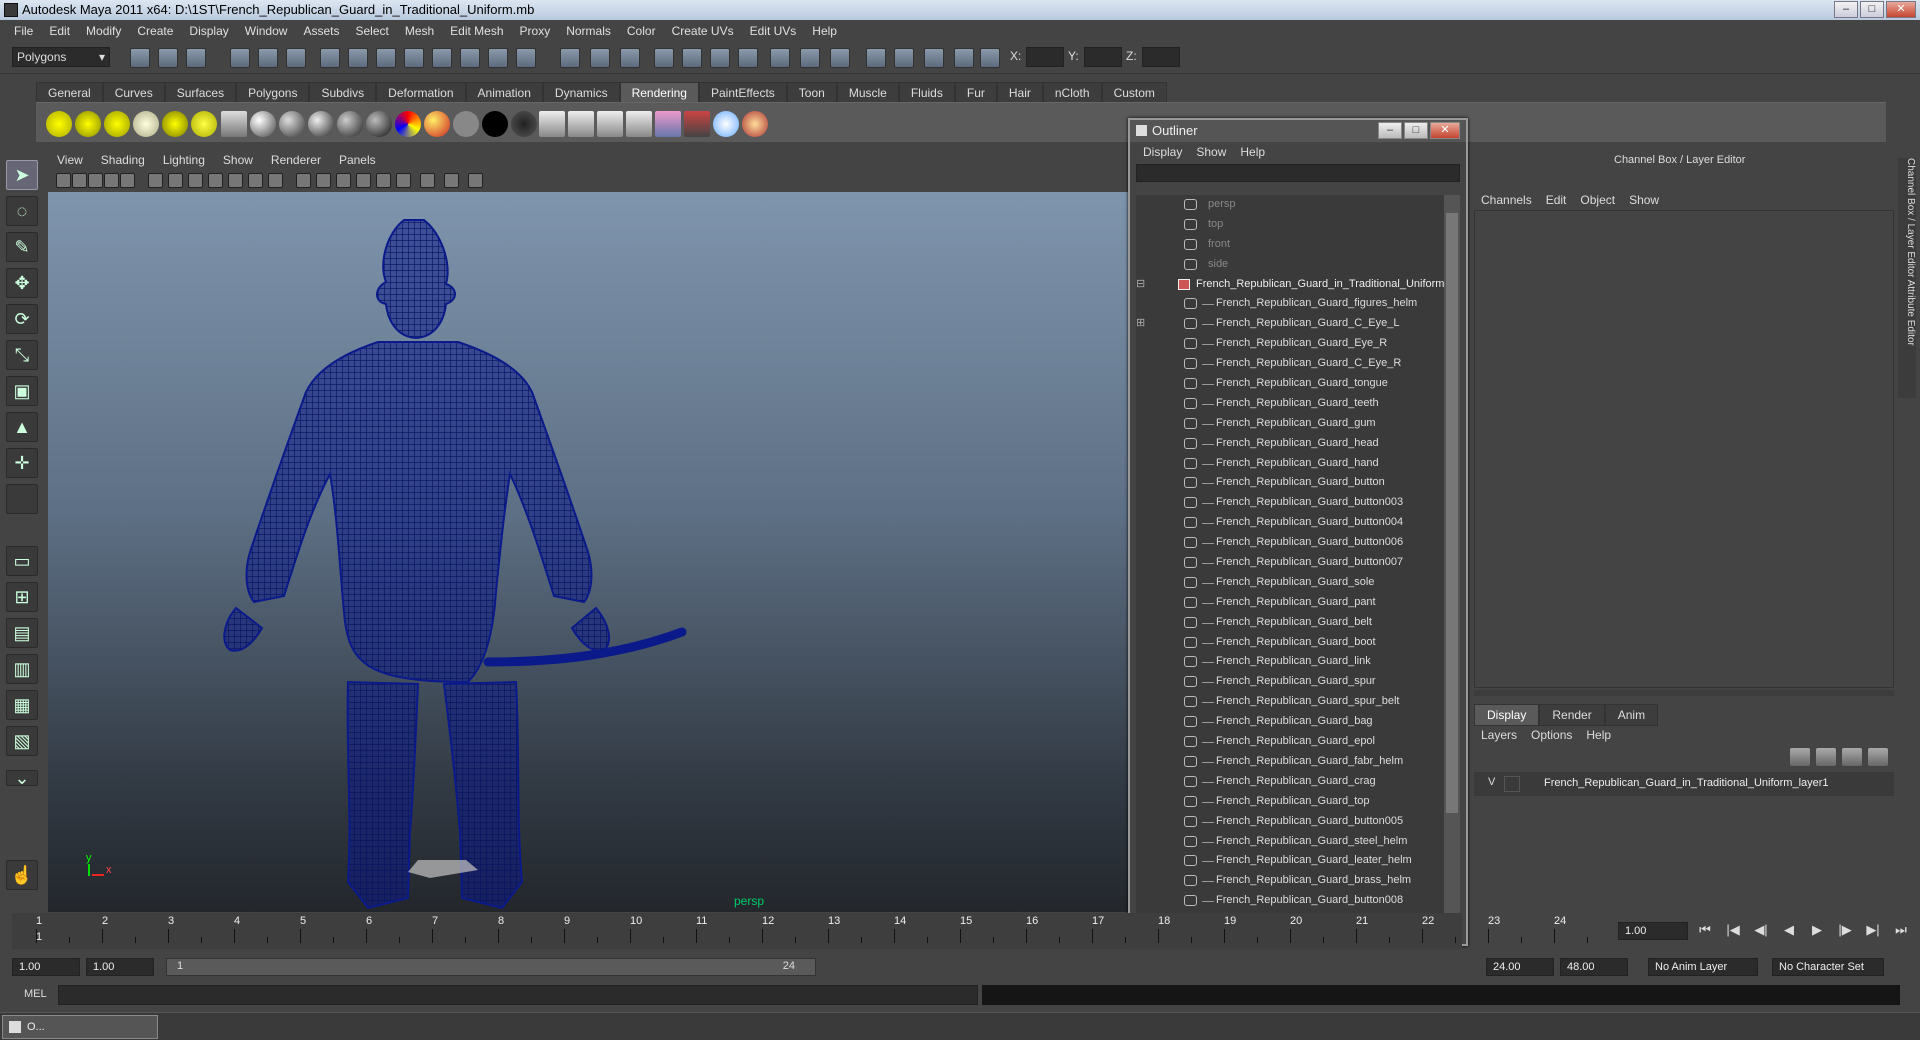 This screenshot has width=1920, height=1040. What do you see at coordinates (1817, 930) in the screenshot?
I see `playback-button-4: ▶` at bounding box center [1817, 930].